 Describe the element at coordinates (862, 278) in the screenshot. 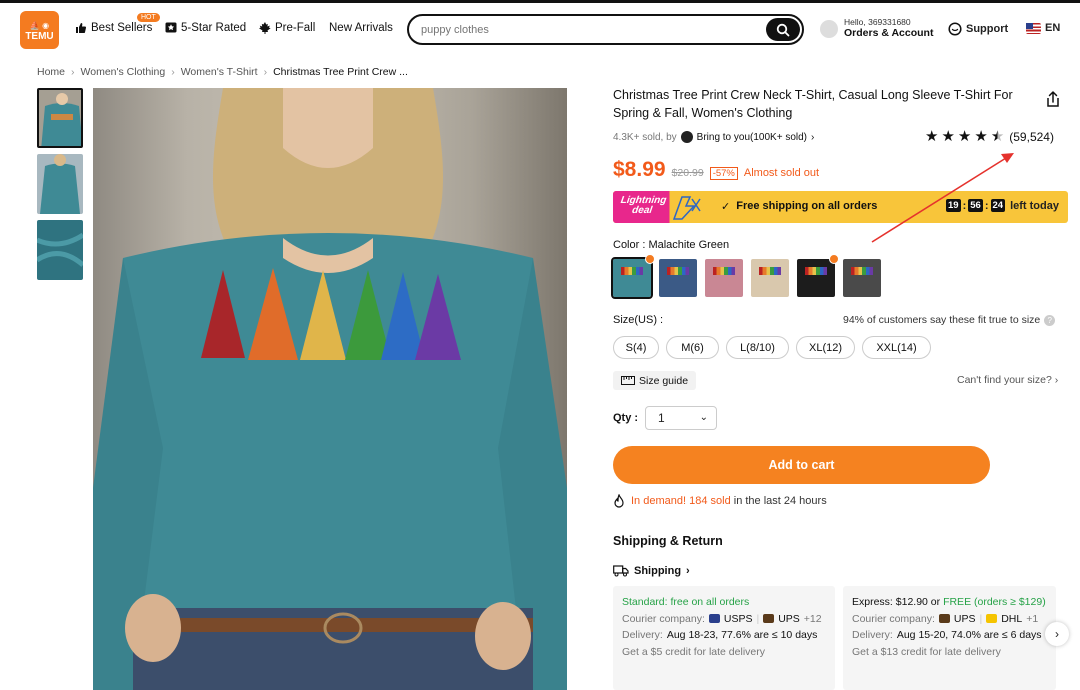

I see `color-swatch-dark-grey` at that location.